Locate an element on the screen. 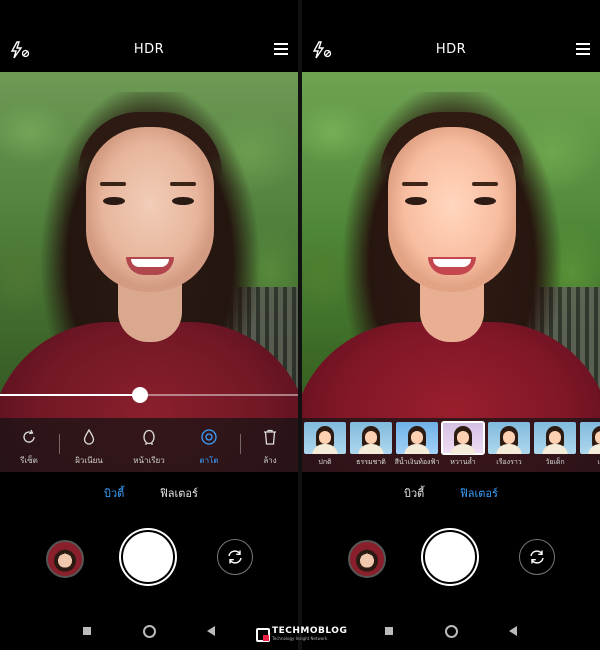 Image resolution: width=600 pixels, height=650 pixels. trash-icon is located at coordinates (270, 437).